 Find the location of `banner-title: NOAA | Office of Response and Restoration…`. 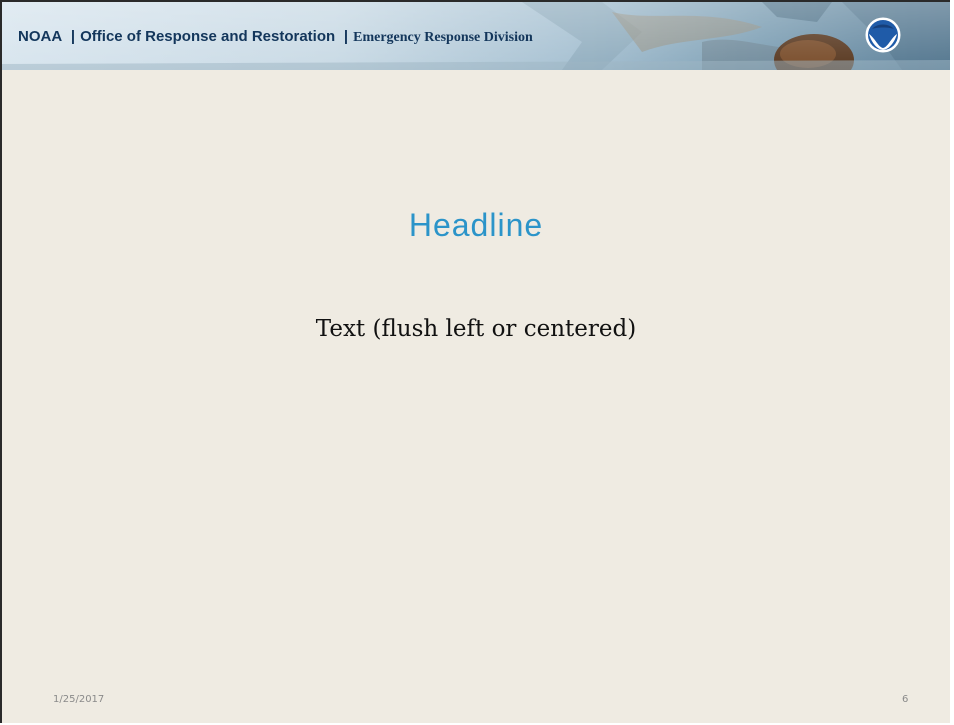

banner-title: NOAA | Office of Response and Restoration… is located at coordinates (275, 37).